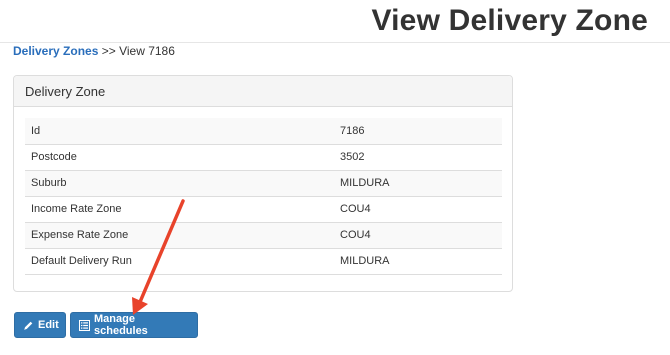 This screenshot has width=670, height=355. I want to click on row-label: Id, so click(179, 131).